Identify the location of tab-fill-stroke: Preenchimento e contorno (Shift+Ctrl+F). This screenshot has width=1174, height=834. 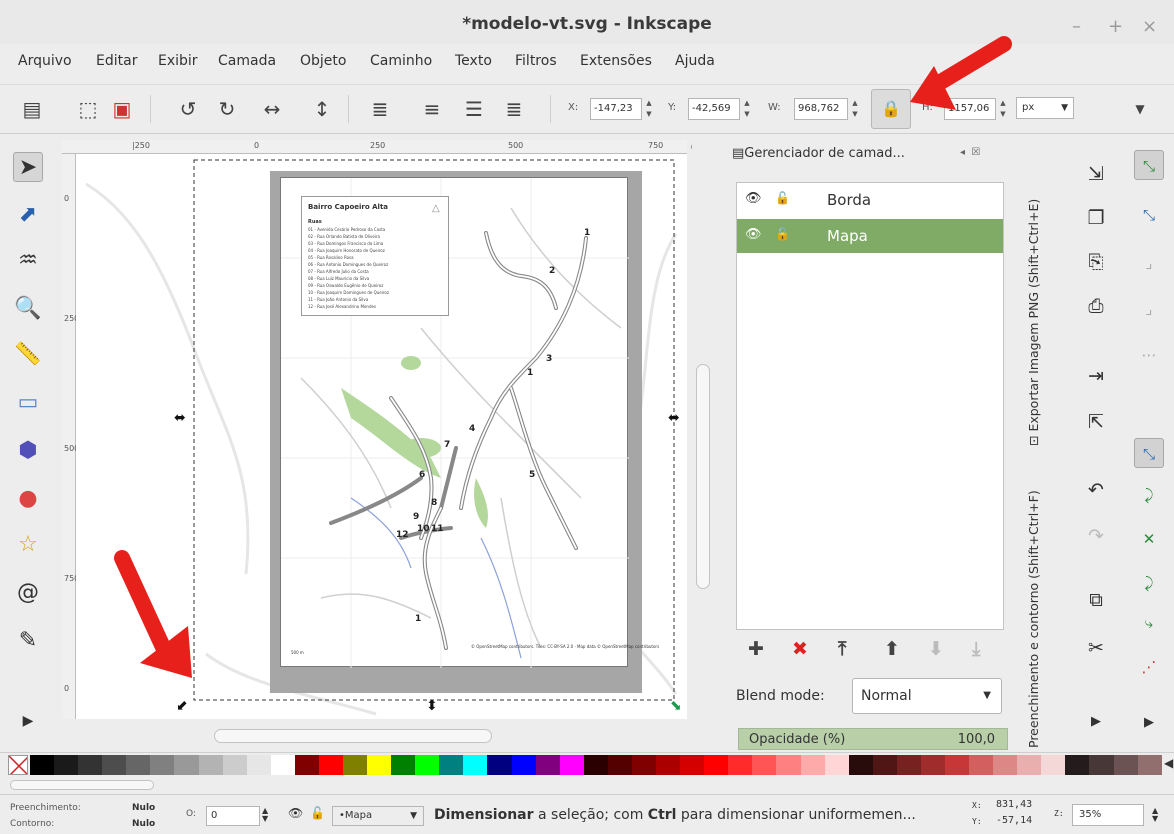
(1033, 619).